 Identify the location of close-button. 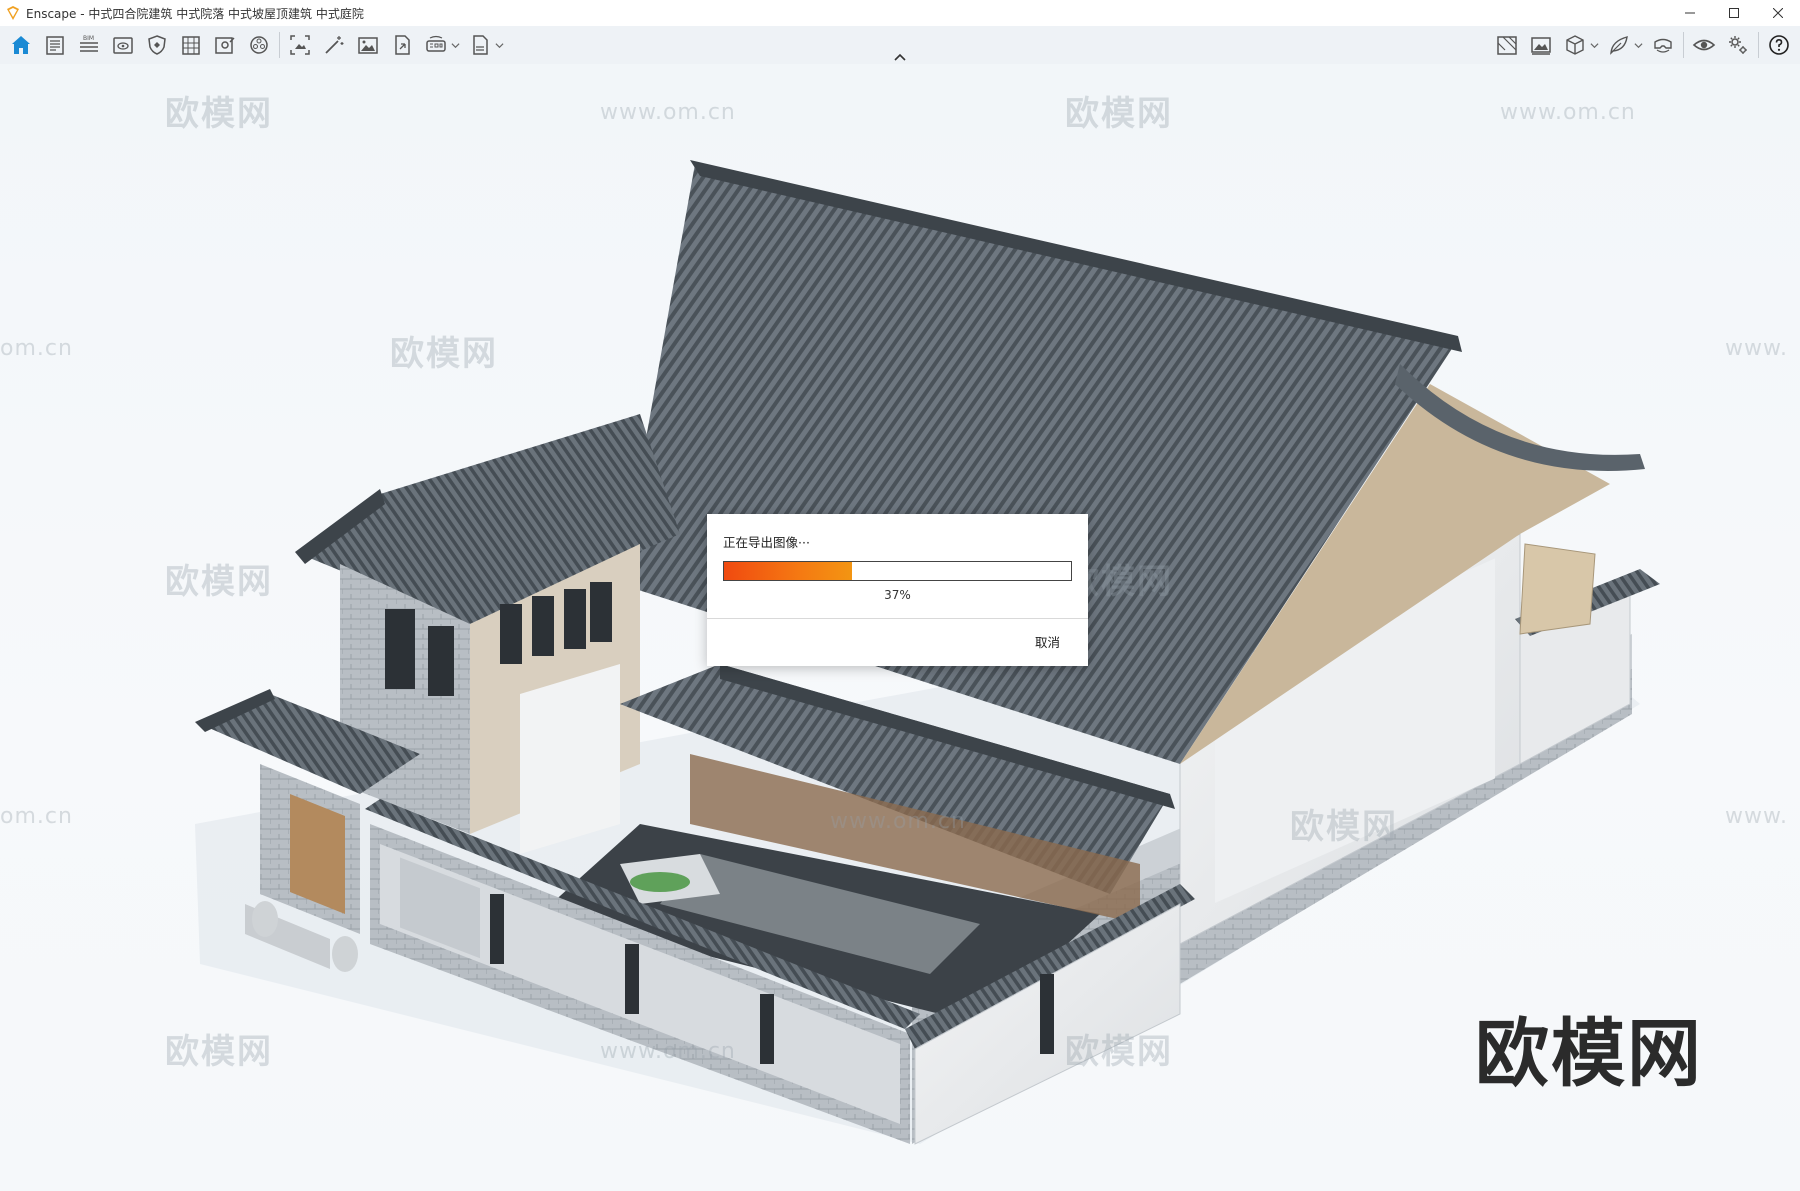
(1778, 13).